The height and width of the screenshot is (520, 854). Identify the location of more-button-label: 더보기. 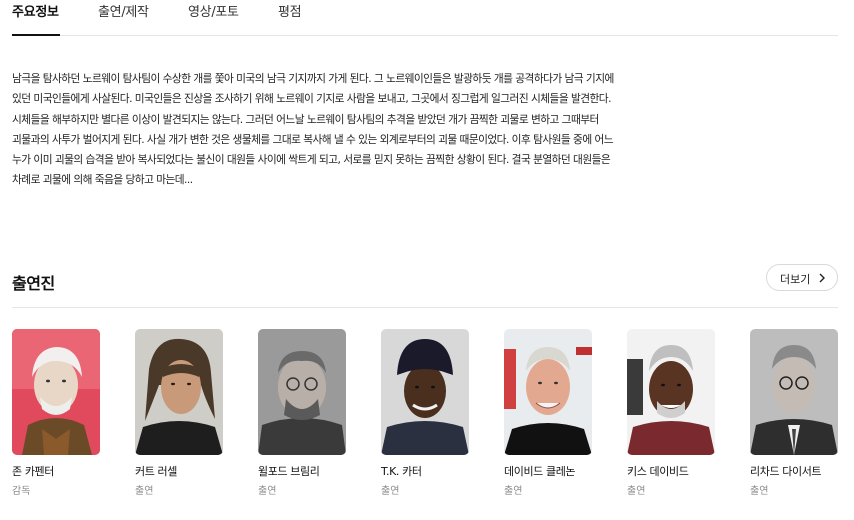
(795, 279).